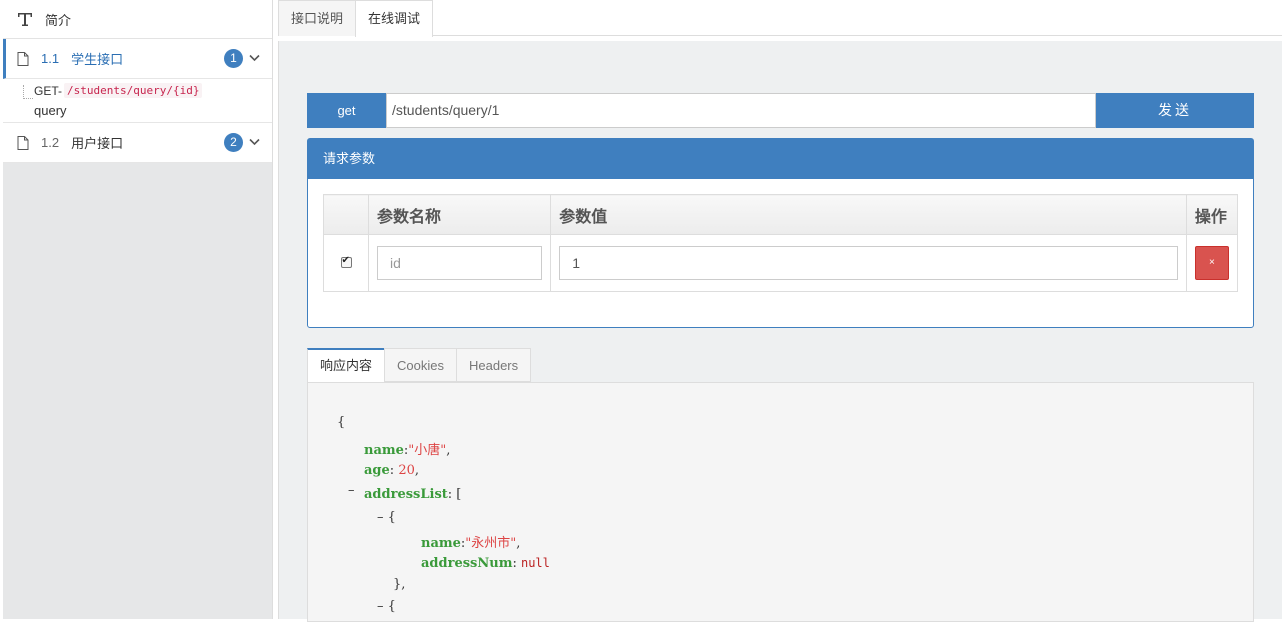 Image resolution: width=1282 pixels, height=622 pixels. Describe the element at coordinates (137, 59) in the screenshot. I see `sidebar-item-students: 1.1 学生接口 1` at that location.